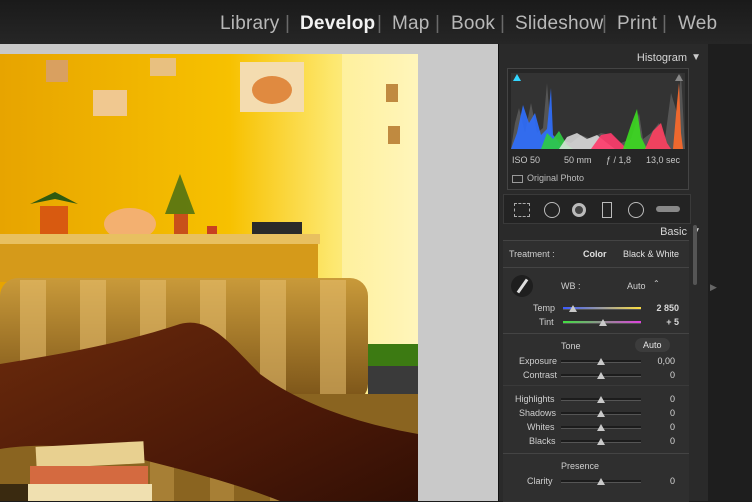  What do you see at coordinates (595, 254) in the screenshot?
I see `treatment-color-button: Color` at bounding box center [595, 254].